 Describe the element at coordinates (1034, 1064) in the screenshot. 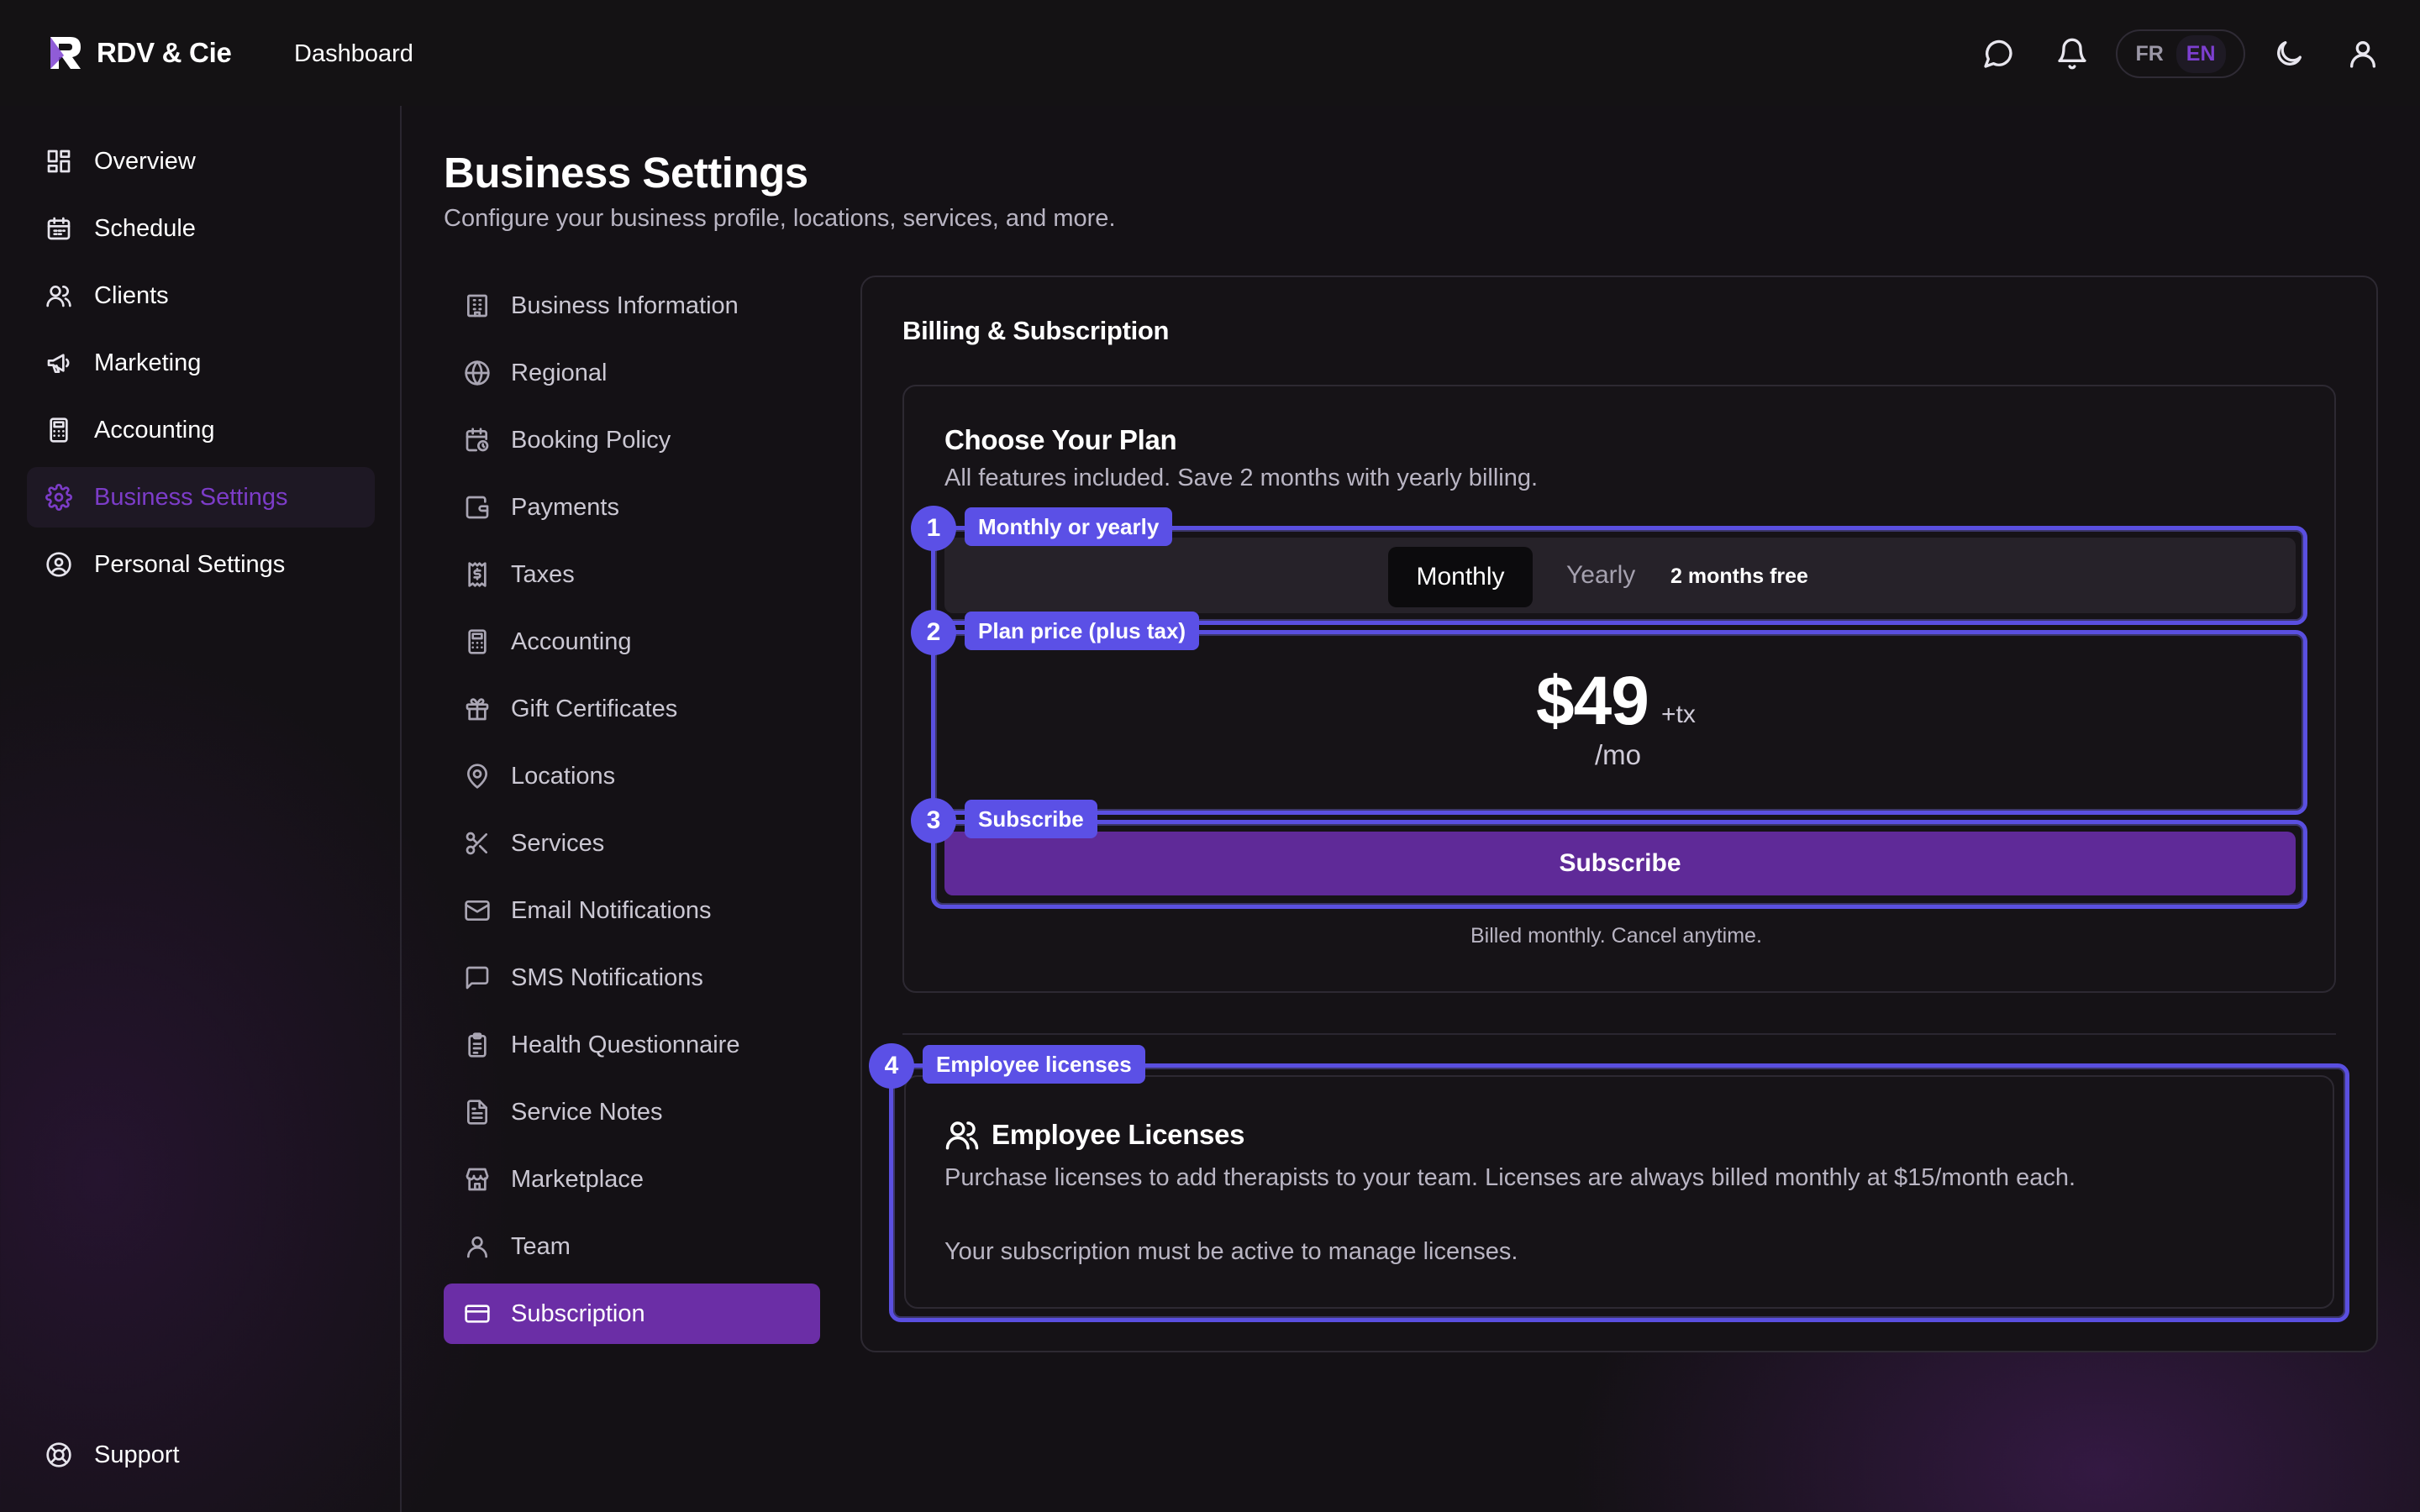

I see `annotation-label-4: Employee licenses` at that location.